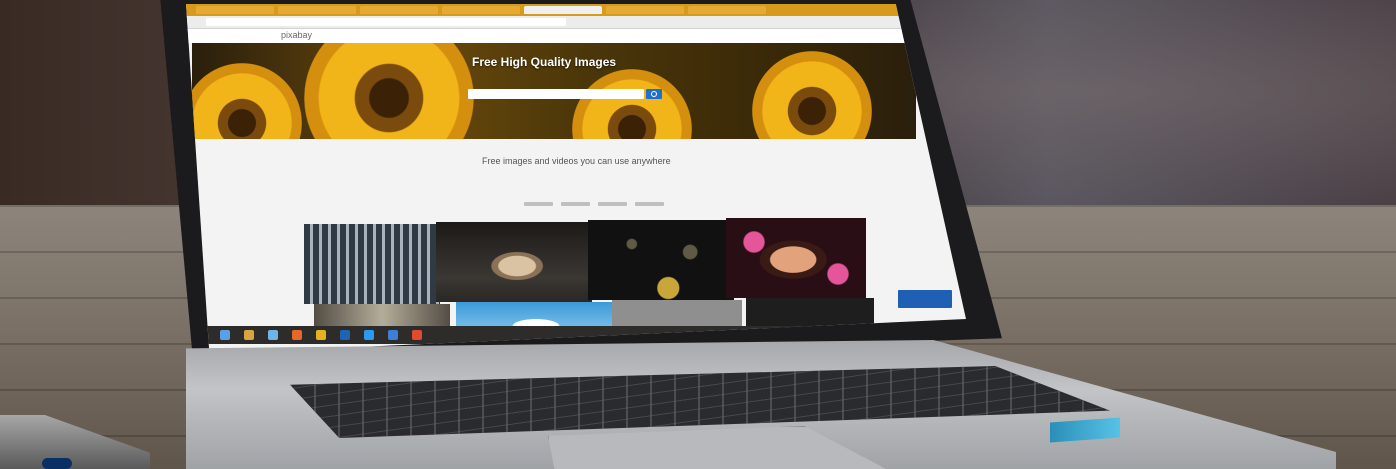  I want to click on hero-banner: Free High Quality Images, so click(554, 91).